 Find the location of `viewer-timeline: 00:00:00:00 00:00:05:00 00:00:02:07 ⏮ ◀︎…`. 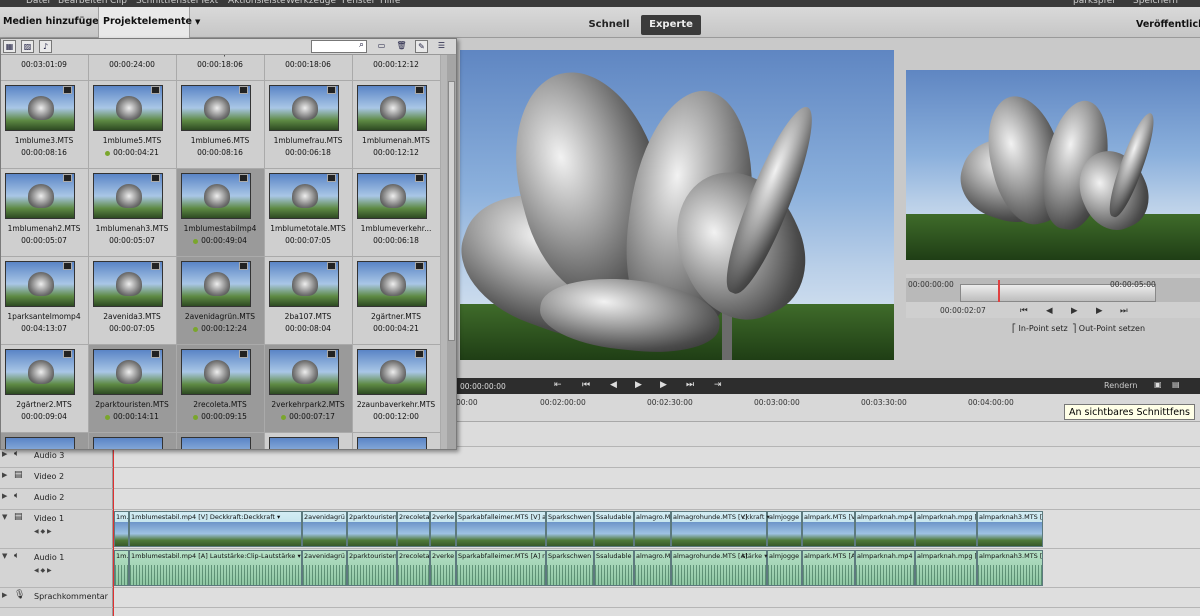

viewer-timeline: 00:00:00:00 00:00:05:00 00:00:02:07 ⏮ ◀︎… is located at coordinates (1053, 296).